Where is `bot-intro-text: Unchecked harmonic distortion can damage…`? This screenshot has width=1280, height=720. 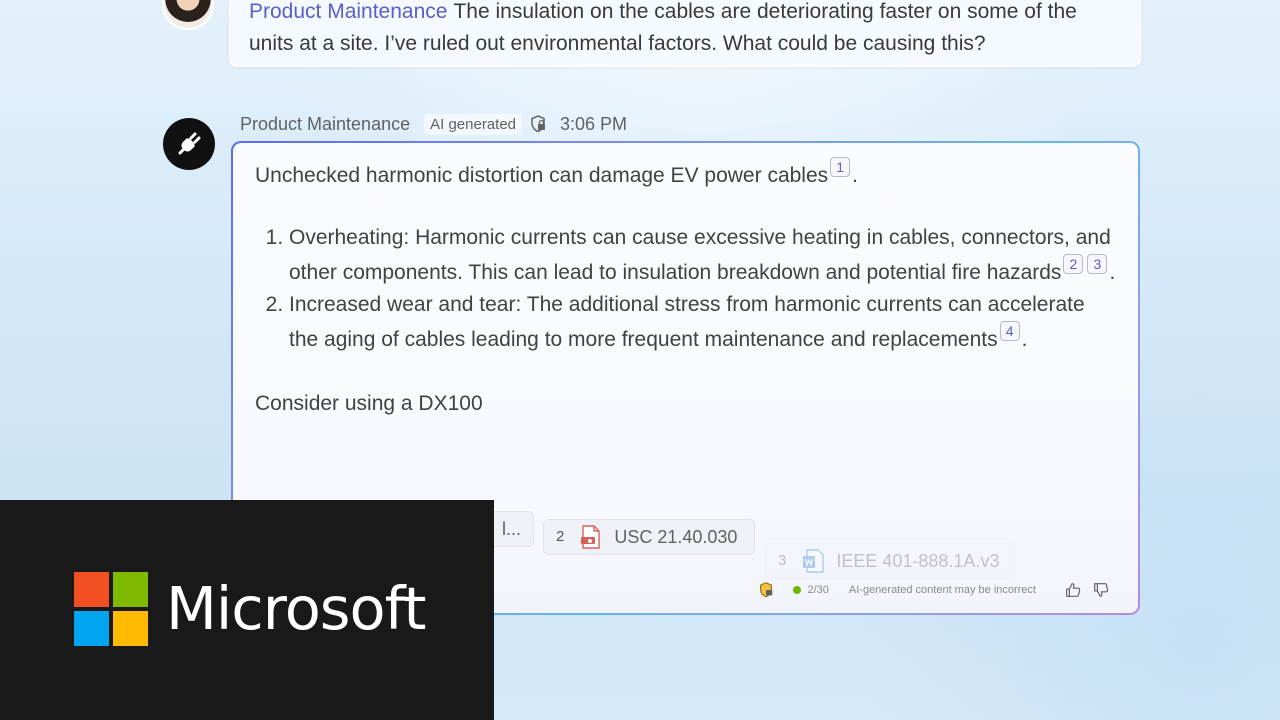
bot-intro-text: Unchecked harmonic distortion can damage… is located at coordinates (542, 175).